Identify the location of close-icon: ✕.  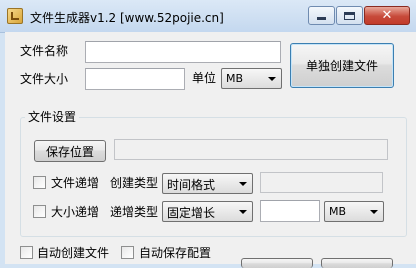
(387, 15).